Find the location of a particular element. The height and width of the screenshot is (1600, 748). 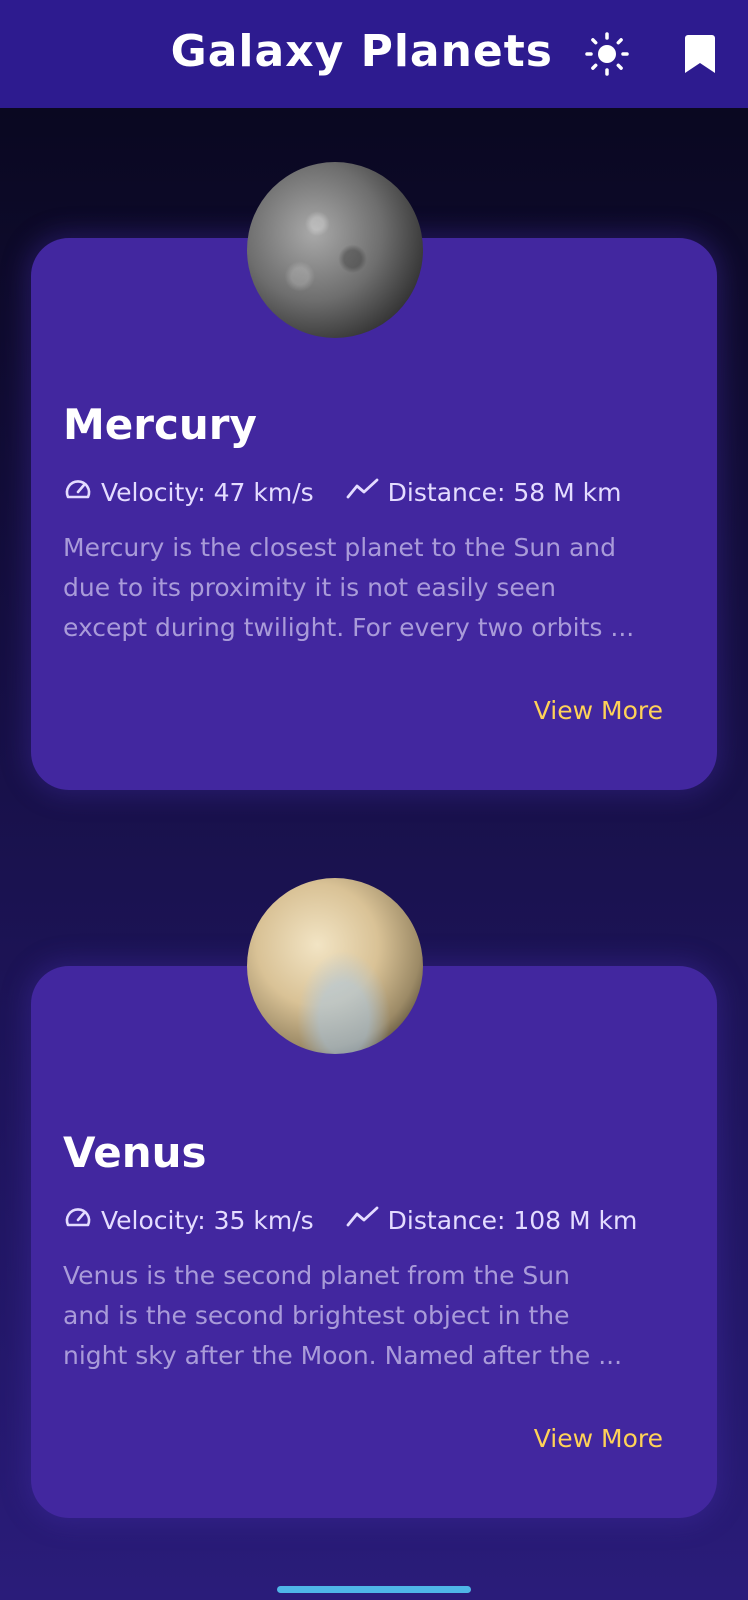

distance-text: Distance: 58 M km is located at coordinates (504, 492).